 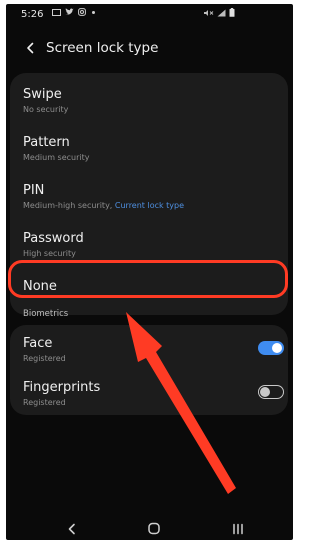 I want to click on biometric-fingerprints: Fingerprints Registered, so click(x=61, y=393).